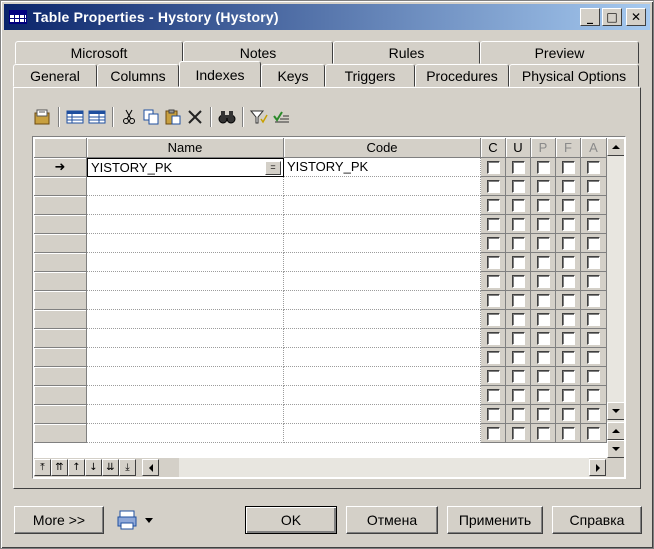 Image resolution: width=654 pixels, height=549 pixels. Describe the element at coordinates (518, 148) in the screenshot. I see `column-header-u: U` at that location.